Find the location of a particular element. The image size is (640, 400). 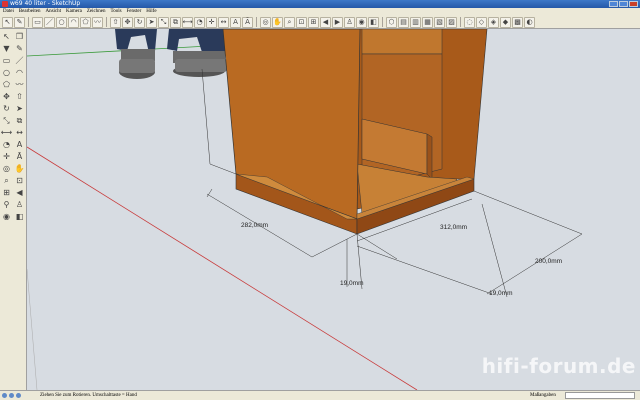

component-icon: ❒ is located at coordinates (19, 36).